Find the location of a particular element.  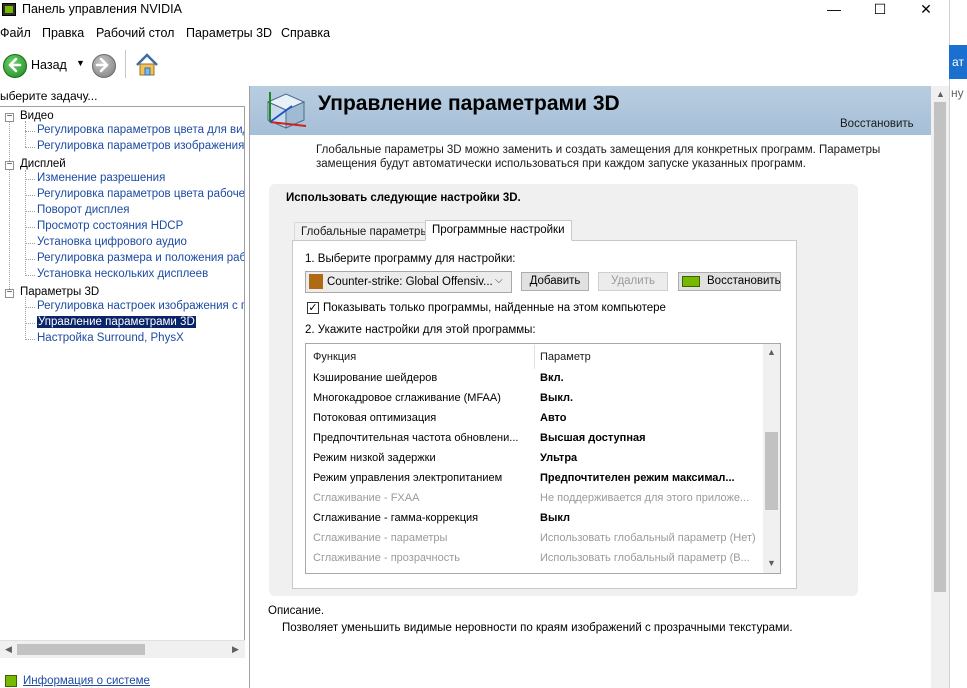

restore-defaults-link: Восстановить is located at coordinates (877, 124).